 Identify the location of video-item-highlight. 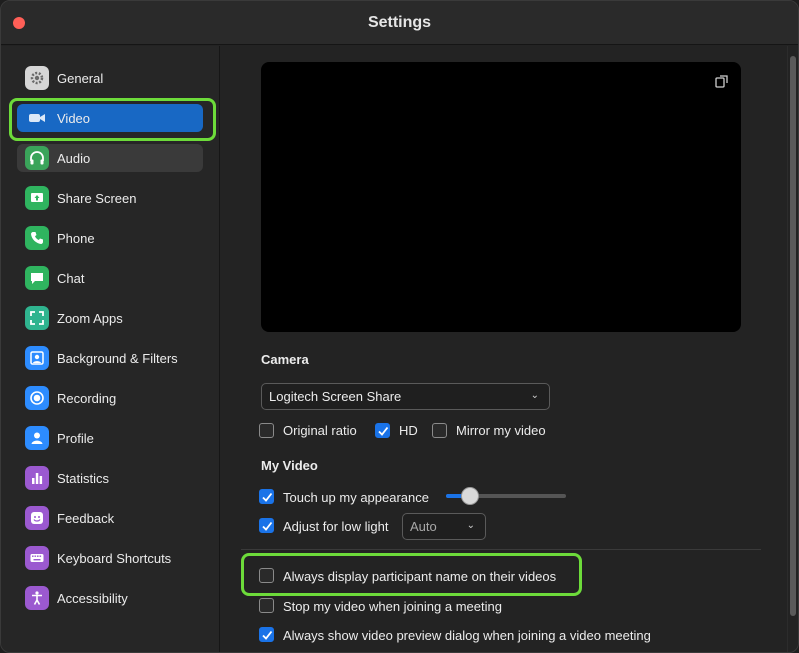
(112, 119).